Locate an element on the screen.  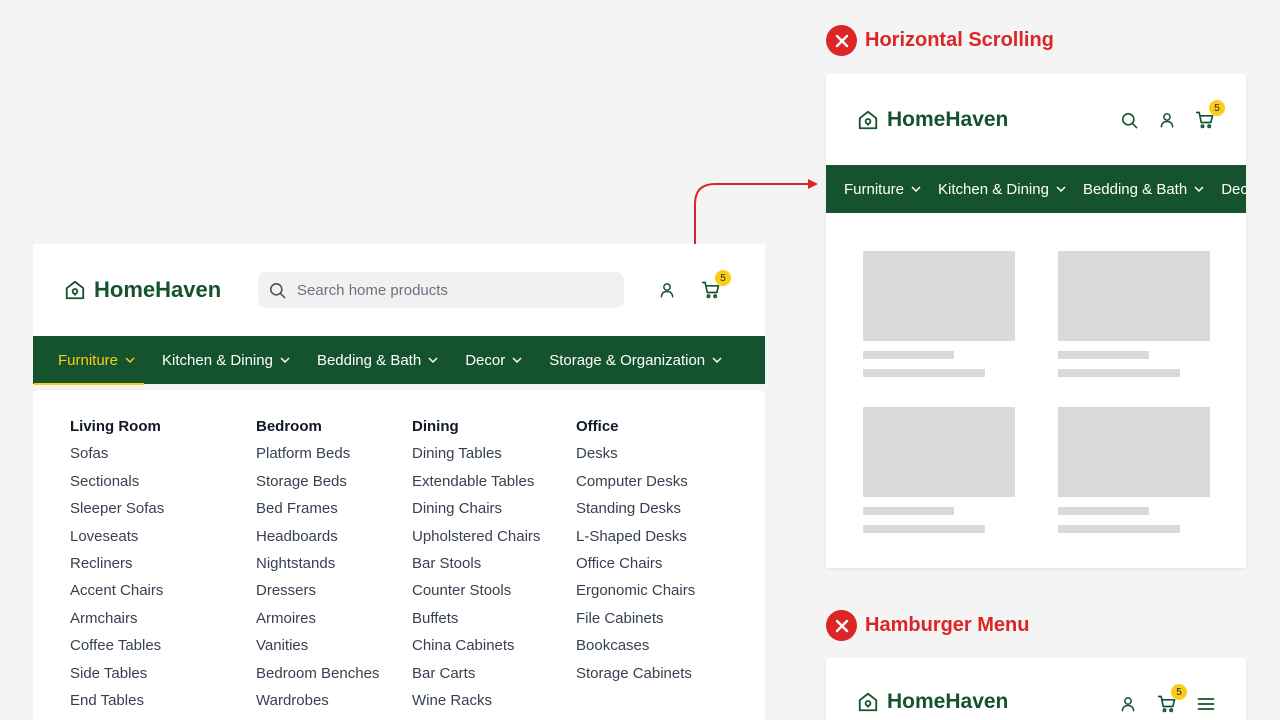
mega-menu-link: Dressers is located at coordinates (317, 594).